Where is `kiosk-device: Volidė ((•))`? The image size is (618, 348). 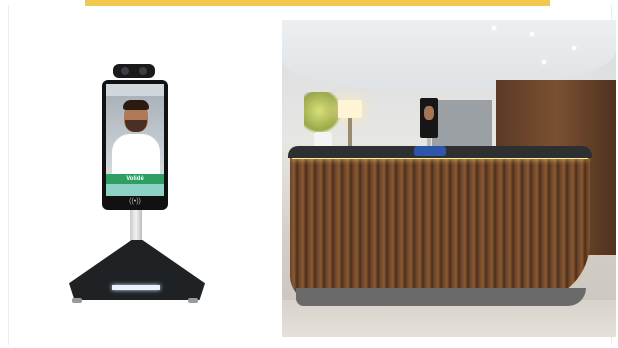 kiosk-device: Volidė ((•)) is located at coordinates (135, 145).